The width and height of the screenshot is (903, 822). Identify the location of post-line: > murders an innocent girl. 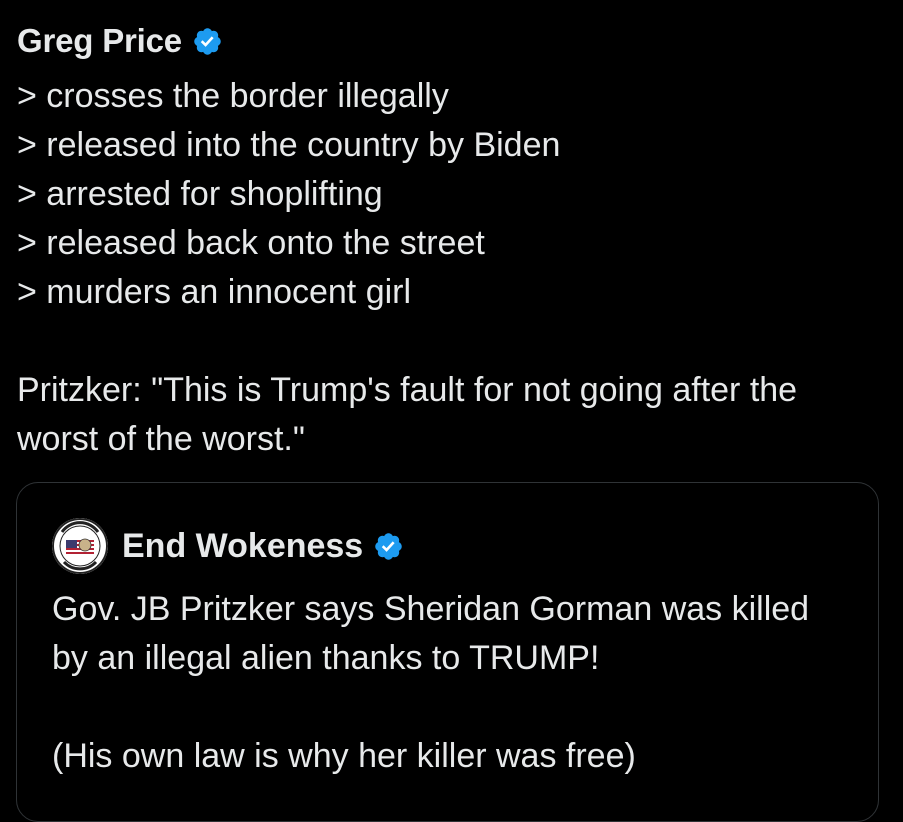
(214, 292).